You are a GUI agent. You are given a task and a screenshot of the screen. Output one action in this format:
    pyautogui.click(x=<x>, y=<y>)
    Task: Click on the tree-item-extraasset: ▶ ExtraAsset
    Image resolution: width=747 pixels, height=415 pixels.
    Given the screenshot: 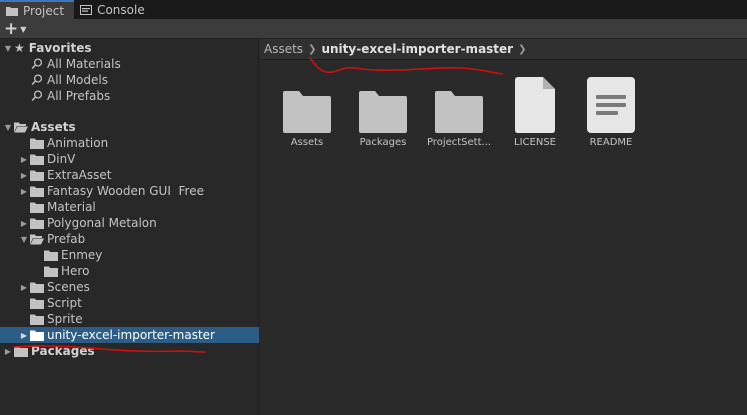 What is the action you would take?
    pyautogui.click(x=129, y=175)
    